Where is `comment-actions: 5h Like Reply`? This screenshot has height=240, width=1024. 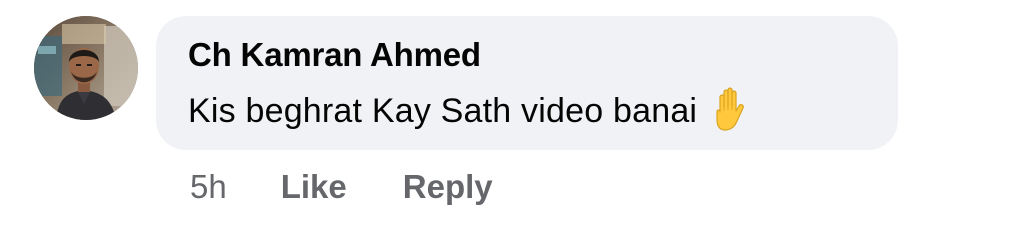 comment-actions: 5h Like Reply is located at coordinates (341, 187).